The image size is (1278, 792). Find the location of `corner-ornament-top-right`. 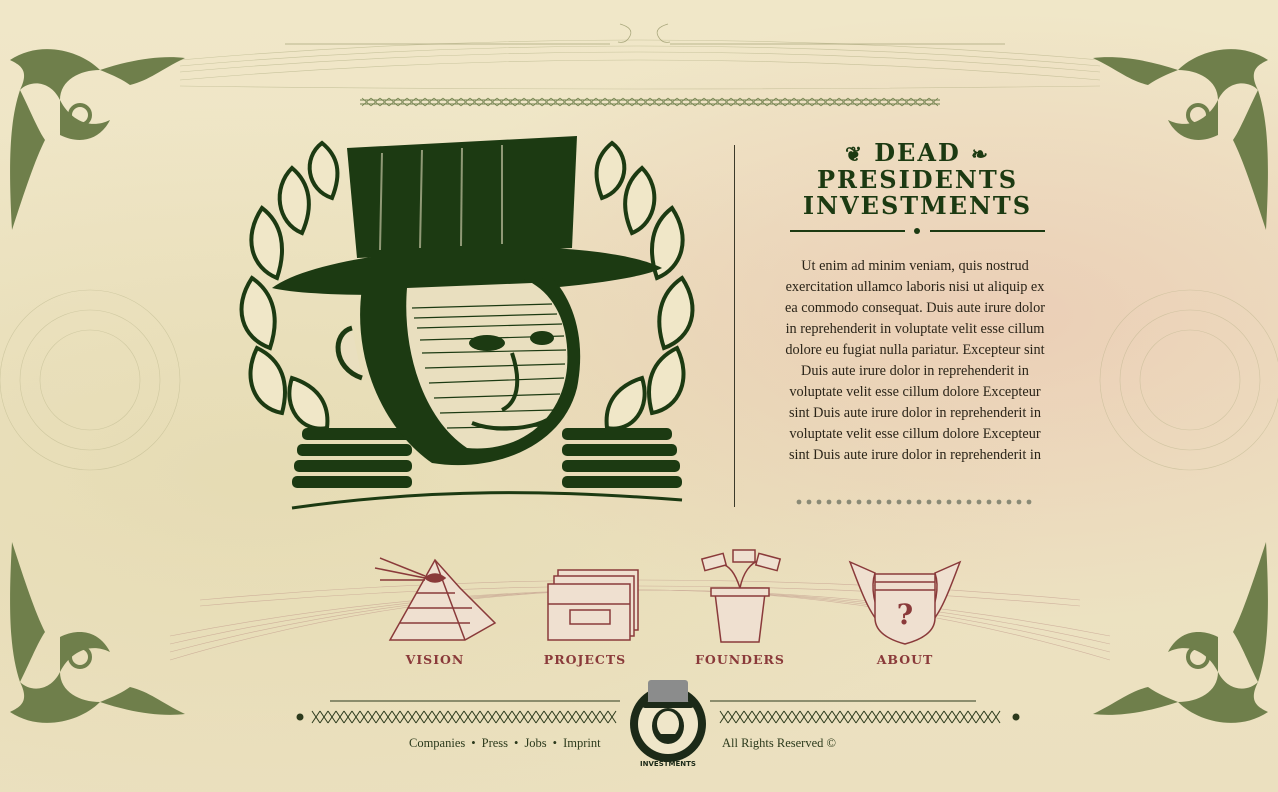

corner-ornament-top-right is located at coordinates (1180, 139).